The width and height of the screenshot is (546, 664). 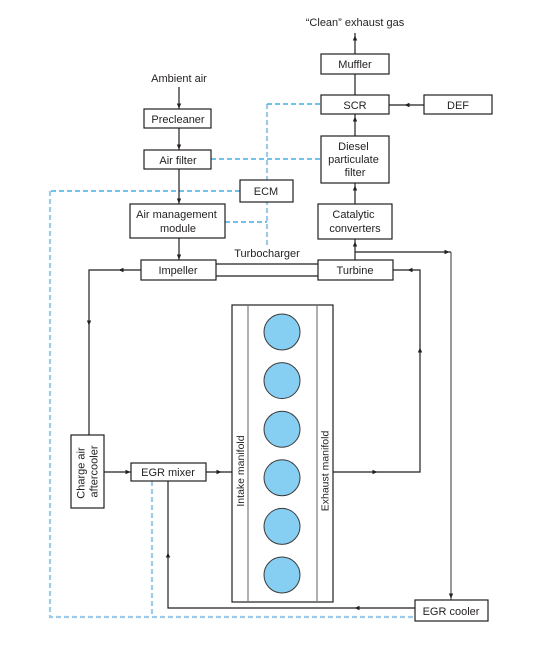 I want to click on egr-cooler-label: EGR cooler, so click(x=451, y=612).